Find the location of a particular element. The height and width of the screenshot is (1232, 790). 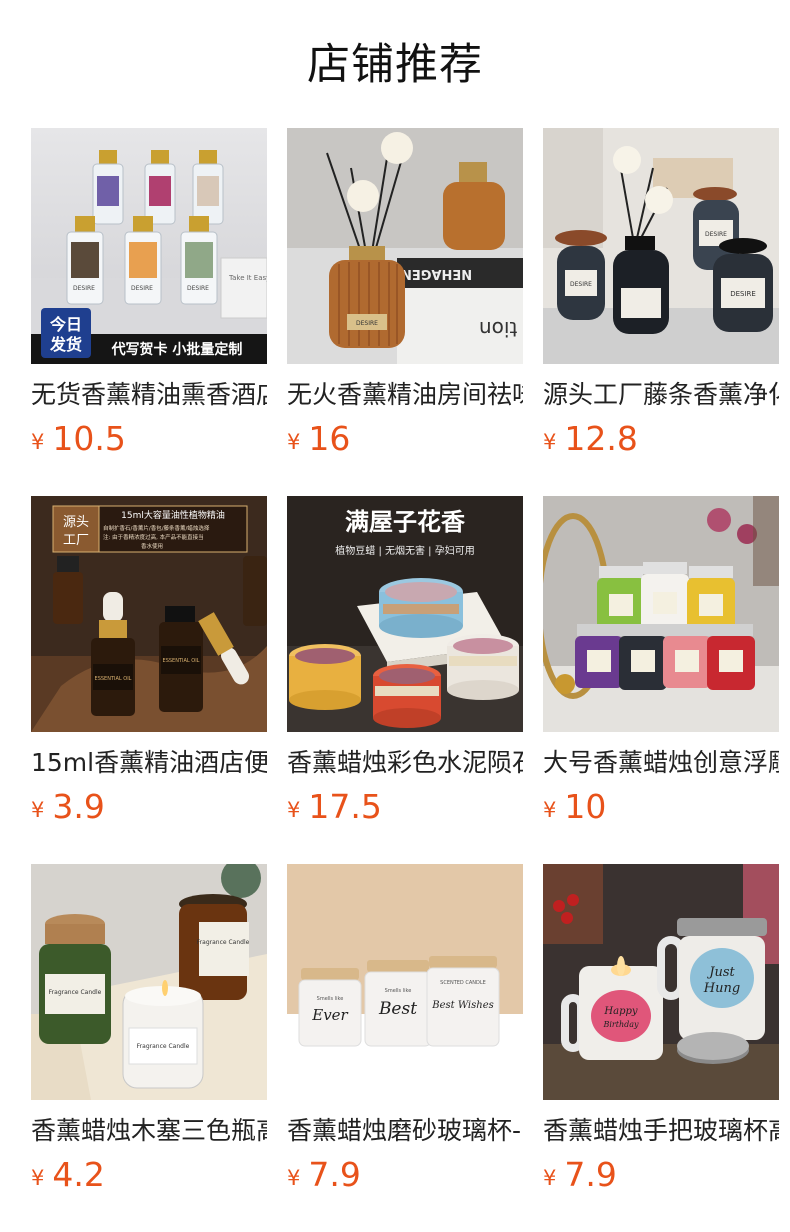

price-value: 12.8 is located at coordinates (601, 438).